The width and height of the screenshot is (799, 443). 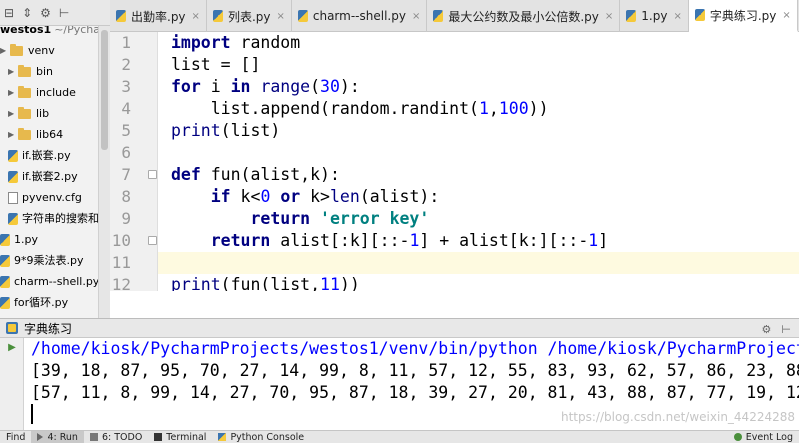 What do you see at coordinates (186, 437) in the screenshot?
I see `terminal-label: Terminal` at bounding box center [186, 437].